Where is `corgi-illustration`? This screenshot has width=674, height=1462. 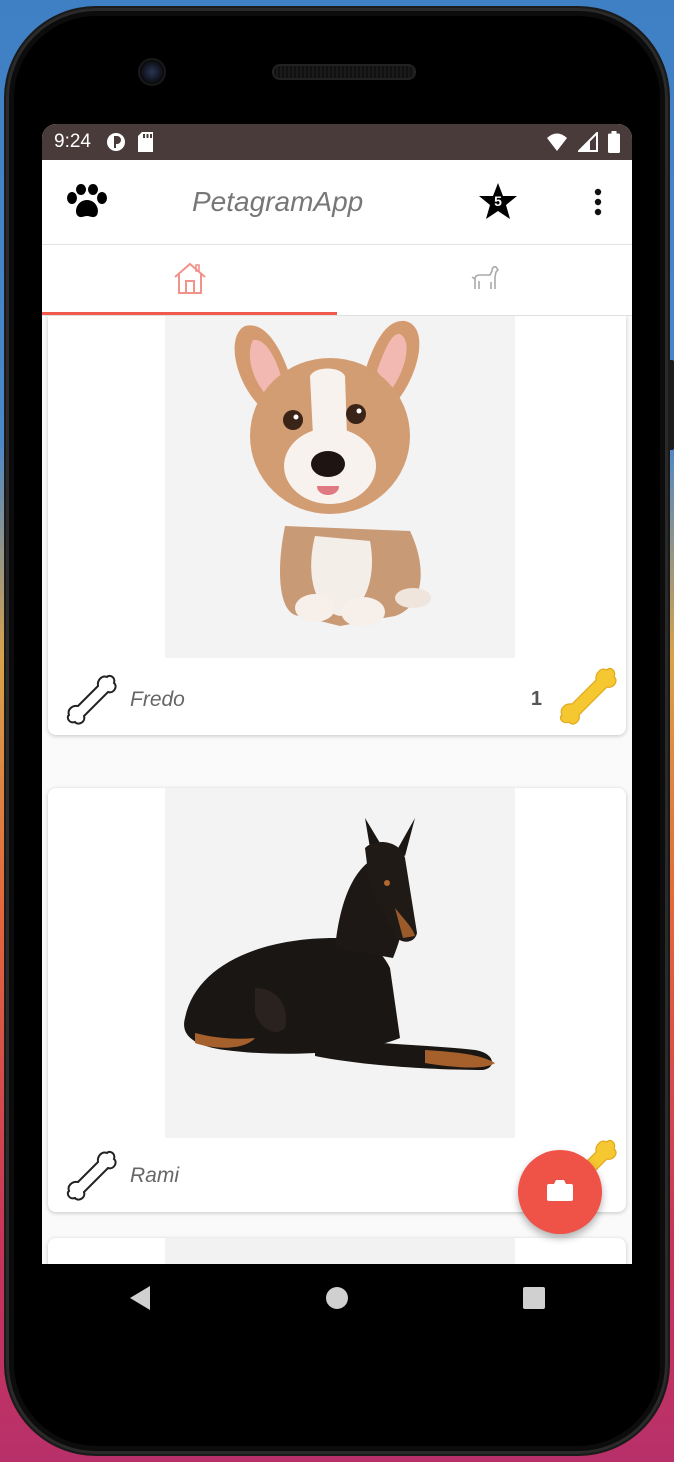
corgi-illustration is located at coordinates (340, 487).